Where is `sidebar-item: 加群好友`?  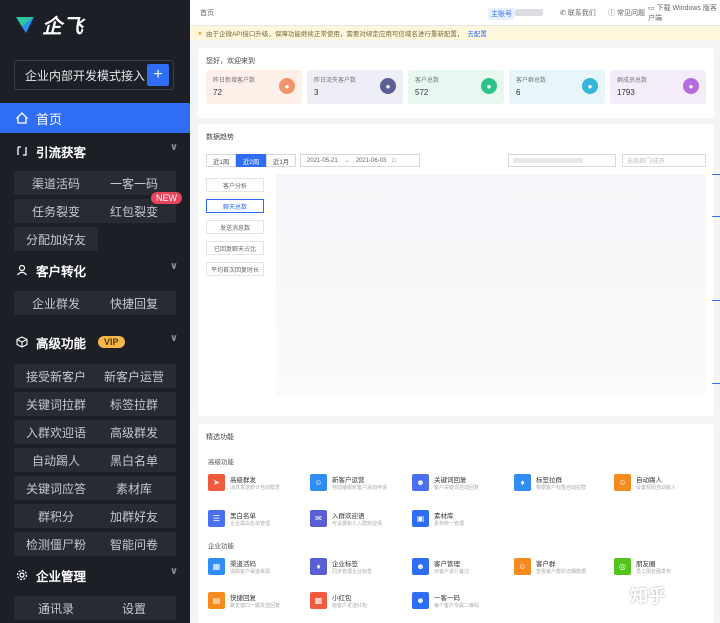 sidebar-item: 加群好友 is located at coordinates (134, 516).